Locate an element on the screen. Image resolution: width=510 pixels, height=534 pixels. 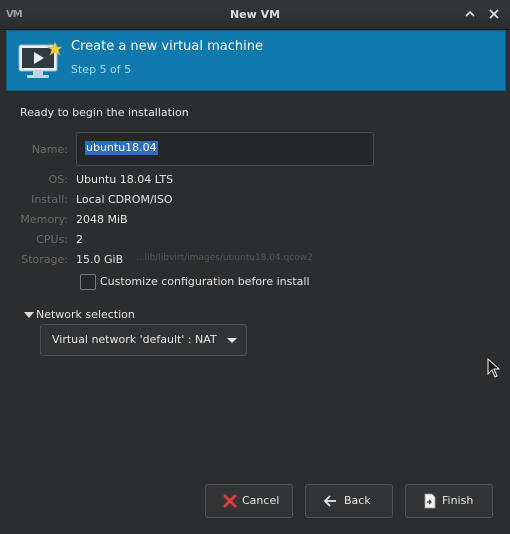
customize-checkbox is located at coordinates (88, 282).